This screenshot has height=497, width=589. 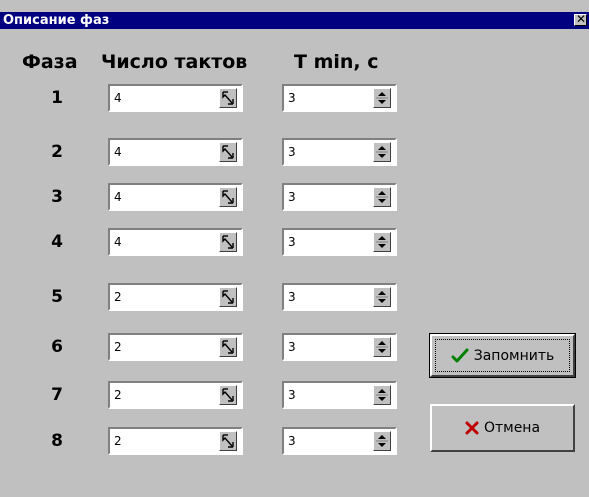 I want to click on phase-number: 4, so click(x=57, y=242).